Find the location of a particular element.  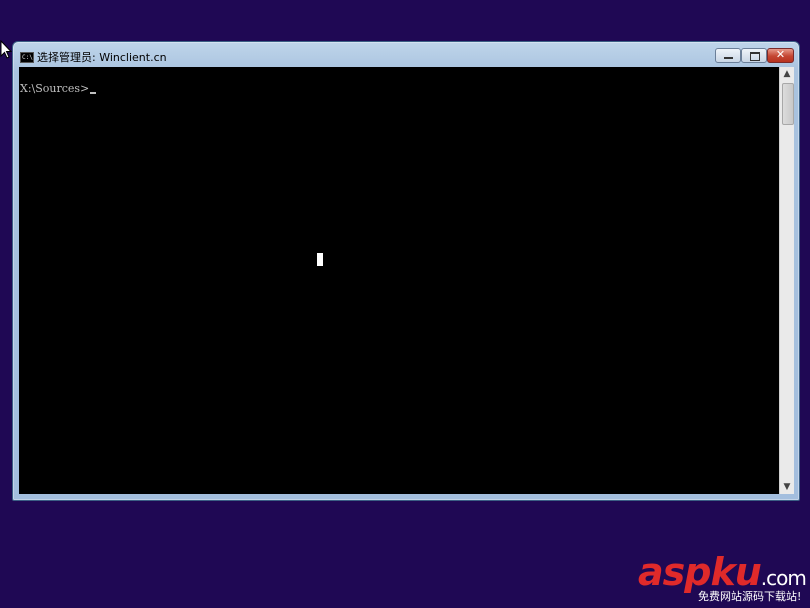

close-icon: ✕ is located at coordinates (780, 54).